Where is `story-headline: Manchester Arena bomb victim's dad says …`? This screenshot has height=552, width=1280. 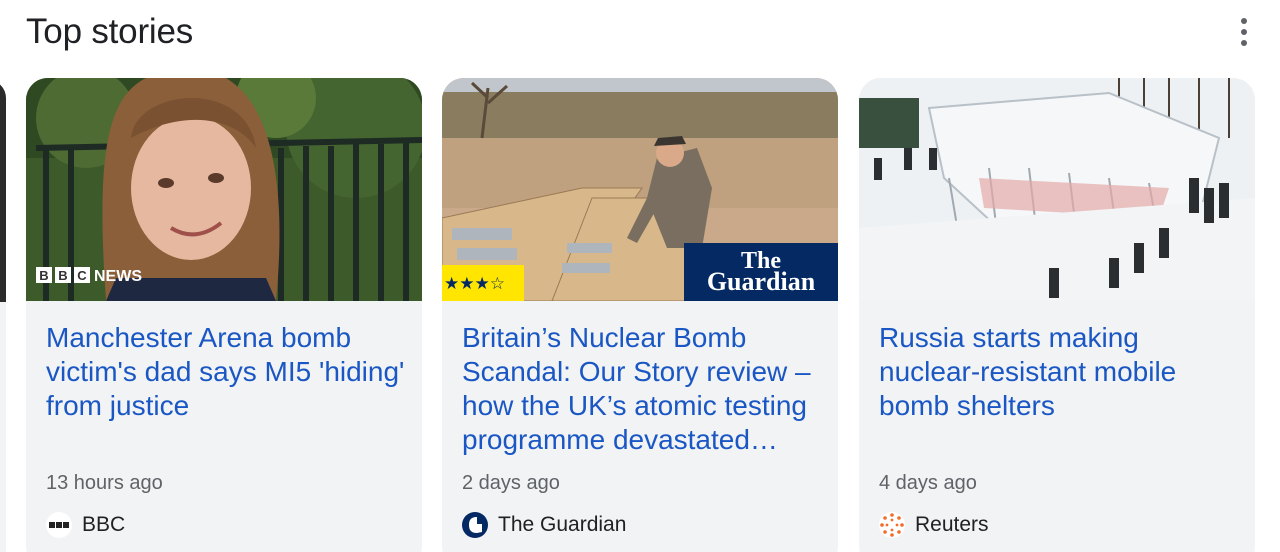 story-headline: Manchester Arena bomb victim's dad says … is located at coordinates (226, 372).